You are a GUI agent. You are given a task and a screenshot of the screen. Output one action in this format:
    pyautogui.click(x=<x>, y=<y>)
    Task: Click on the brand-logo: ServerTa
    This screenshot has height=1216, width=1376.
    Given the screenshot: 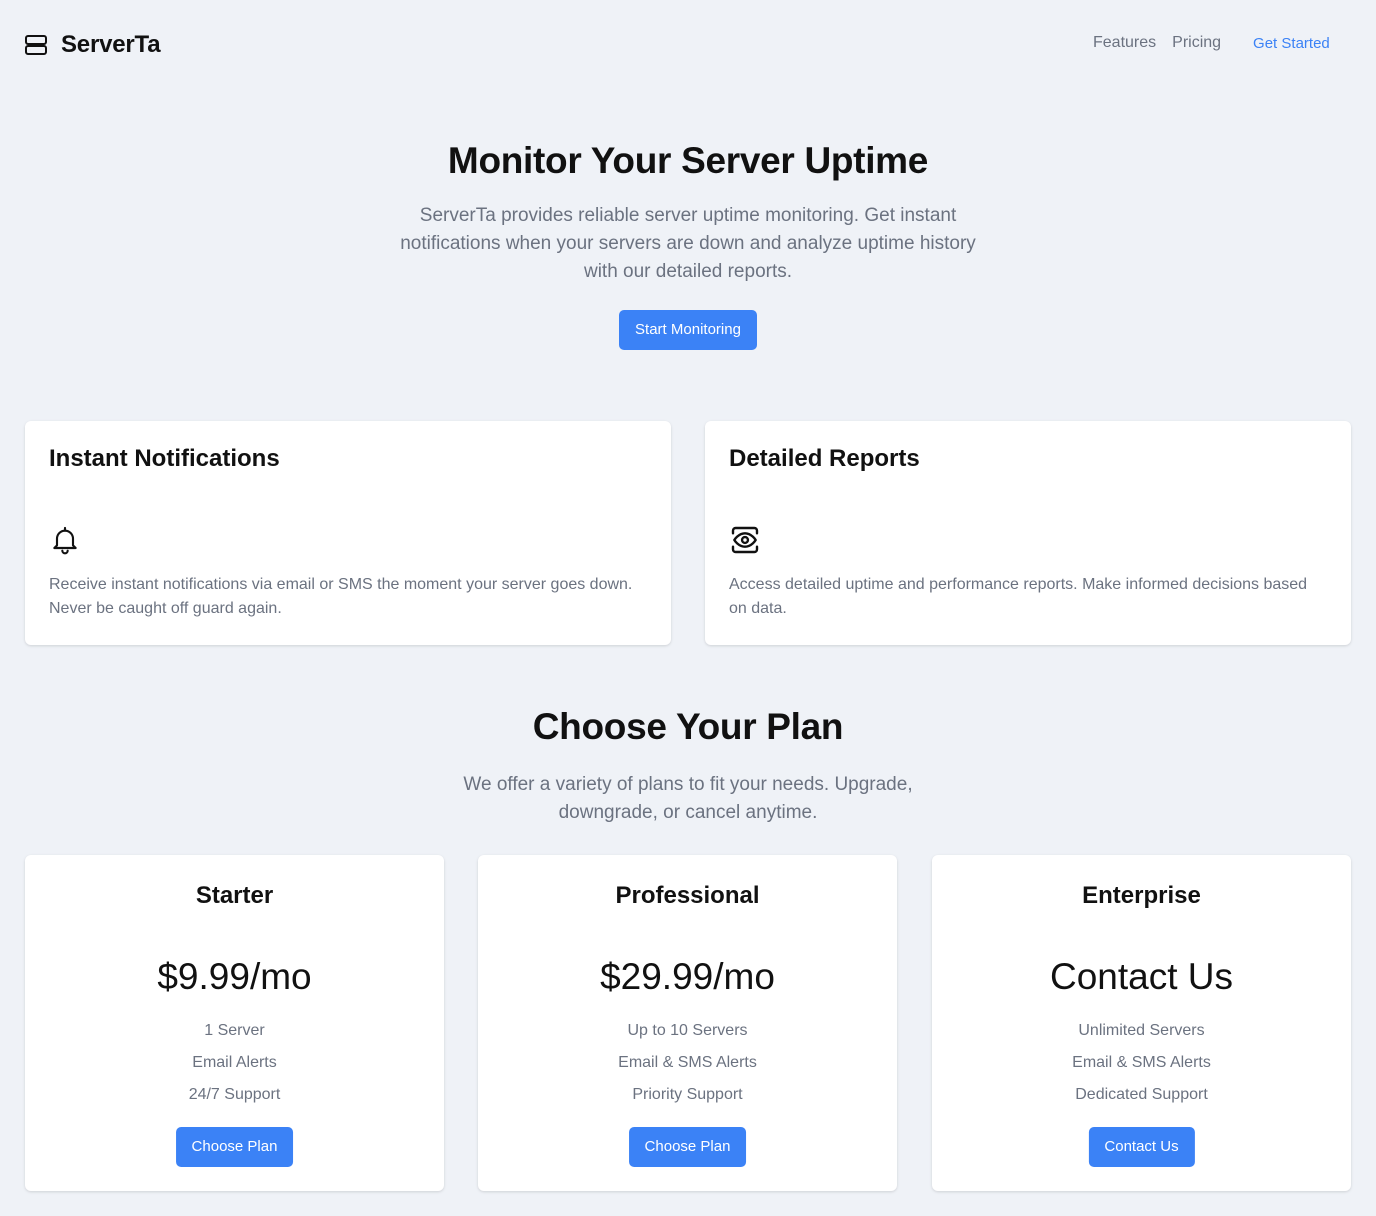 What is the action you would take?
    pyautogui.click(x=92, y=45)
    